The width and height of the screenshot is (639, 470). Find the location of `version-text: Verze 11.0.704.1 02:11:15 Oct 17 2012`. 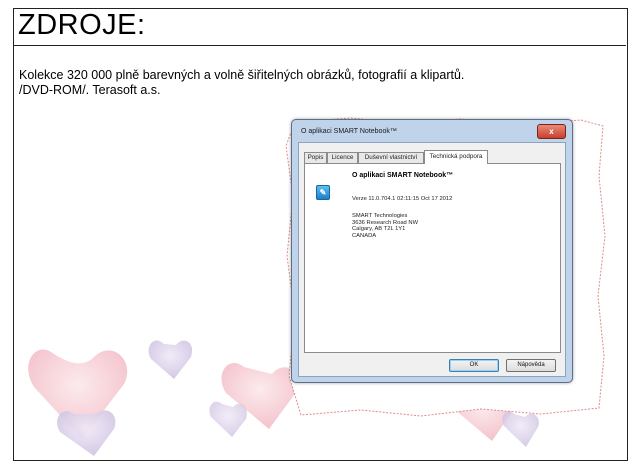

version-text: Verze 11.0.704.1 02:11:15 Oct 17 2012 is located at coordinates (402, 199).